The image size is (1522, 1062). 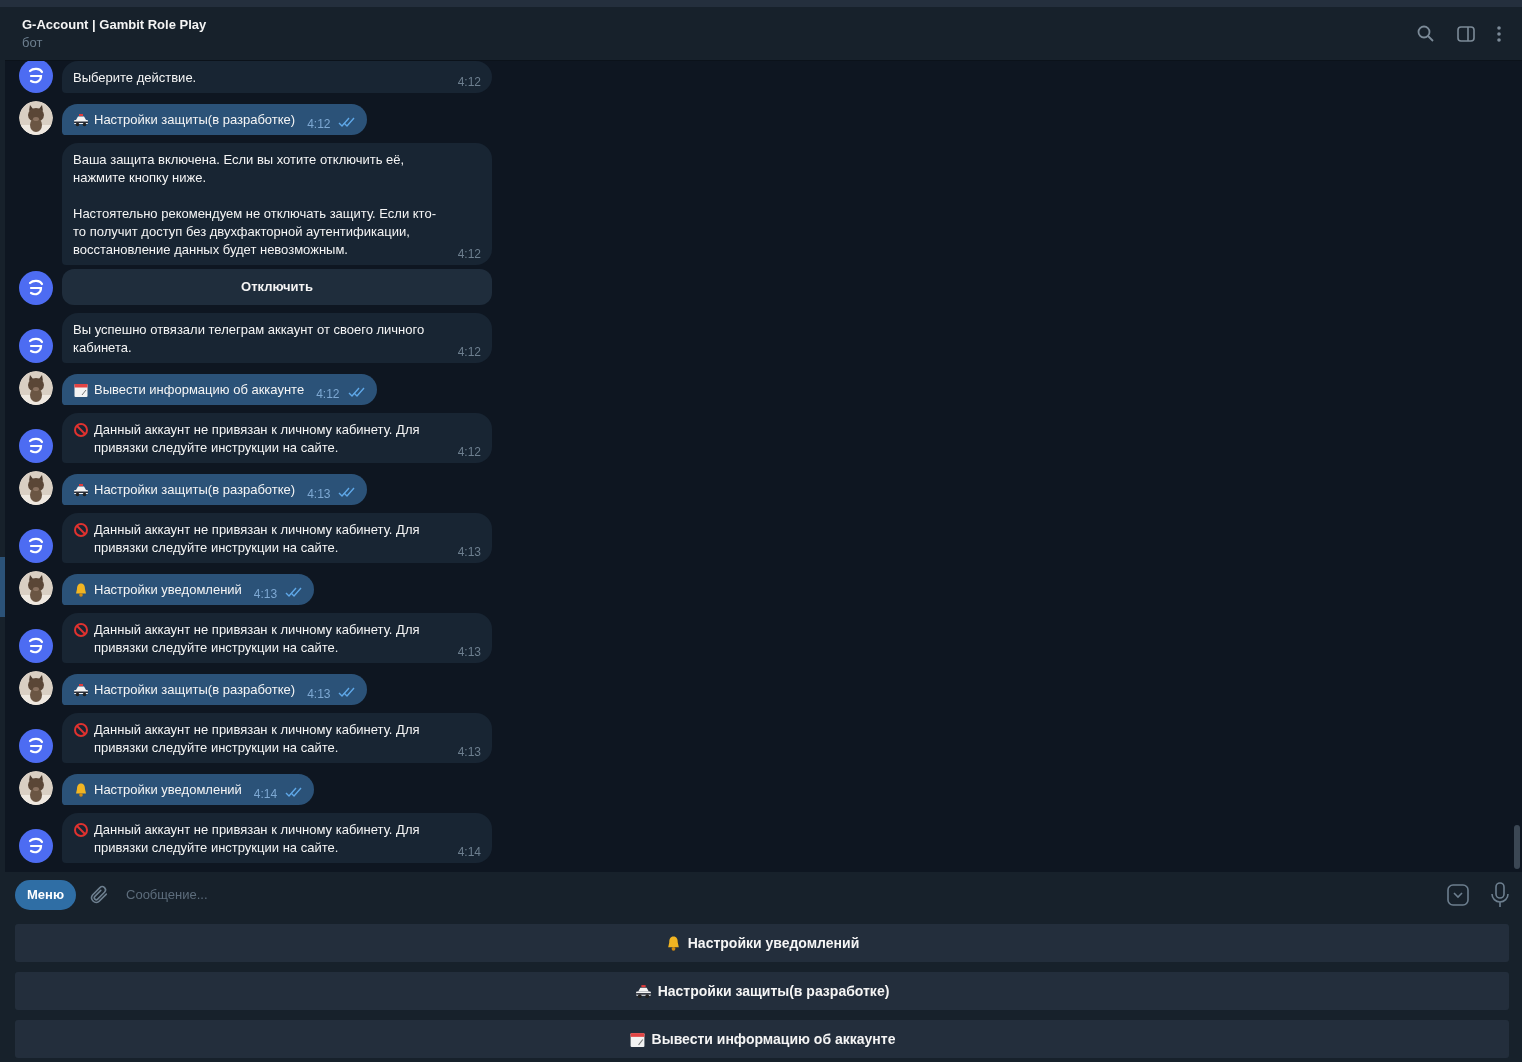 I want to click on microphone-icon, so click(x=1500, y=895).